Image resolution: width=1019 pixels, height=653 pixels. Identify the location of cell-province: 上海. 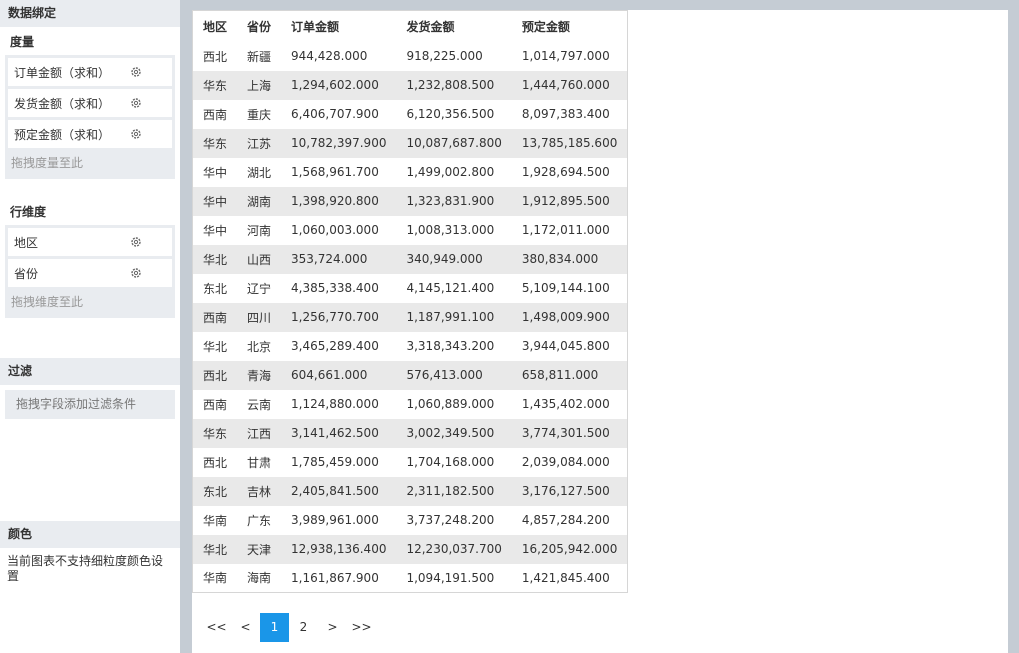
(259, 85).